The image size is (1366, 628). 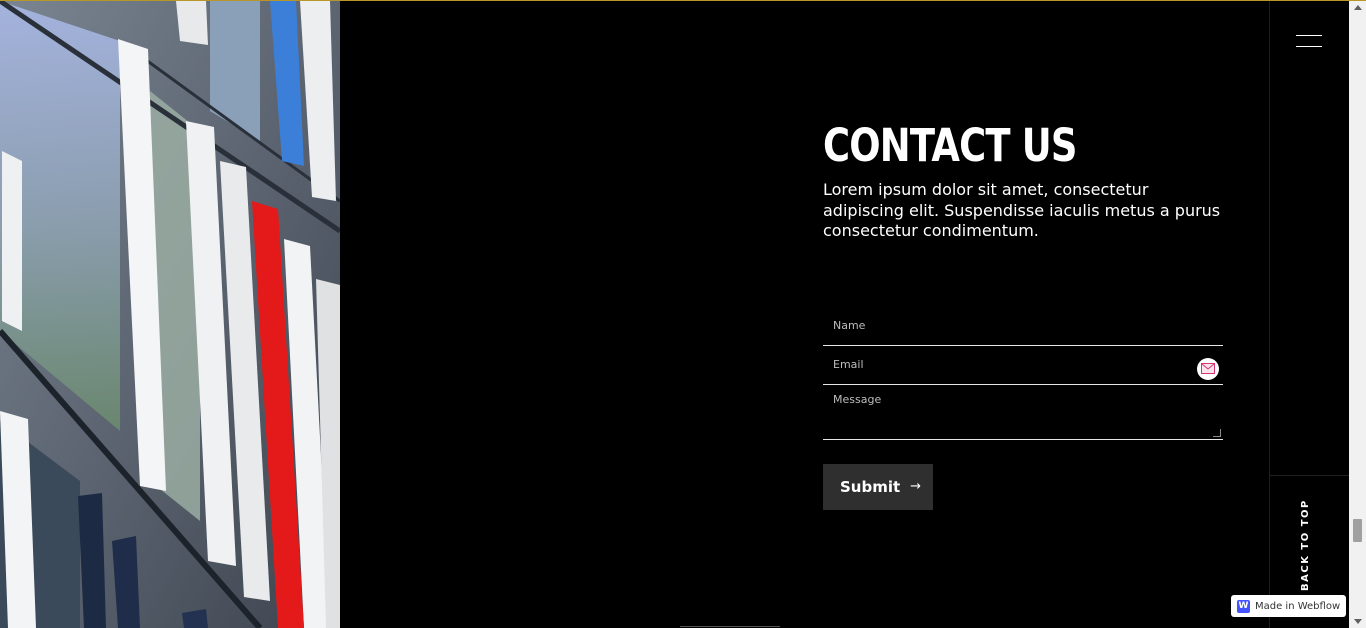 I want to click on rail-divider, so click(x=1310, y=475).